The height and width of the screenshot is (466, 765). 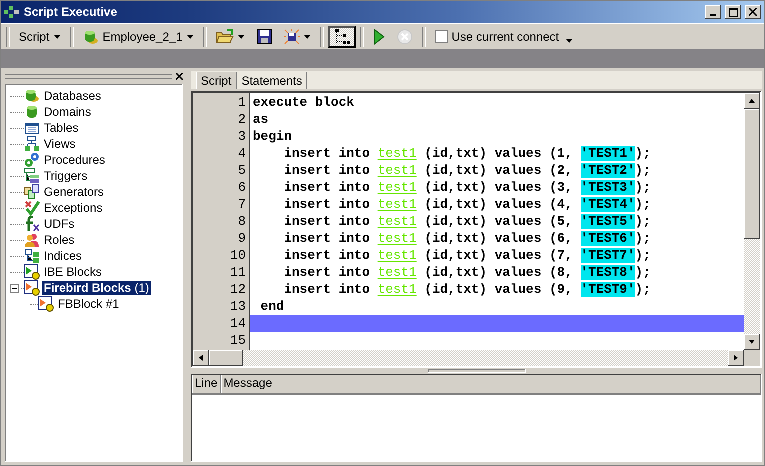 What do you see at coordinates (238, 289) in the screenshot?
I see `line-number: 12` at bounding box center [238, 289].